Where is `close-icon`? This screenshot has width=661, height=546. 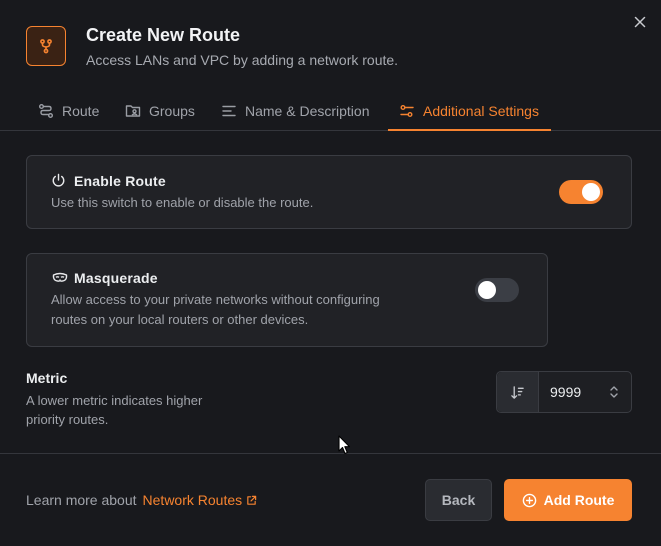 close-icon is located at coordinates (640, 22).